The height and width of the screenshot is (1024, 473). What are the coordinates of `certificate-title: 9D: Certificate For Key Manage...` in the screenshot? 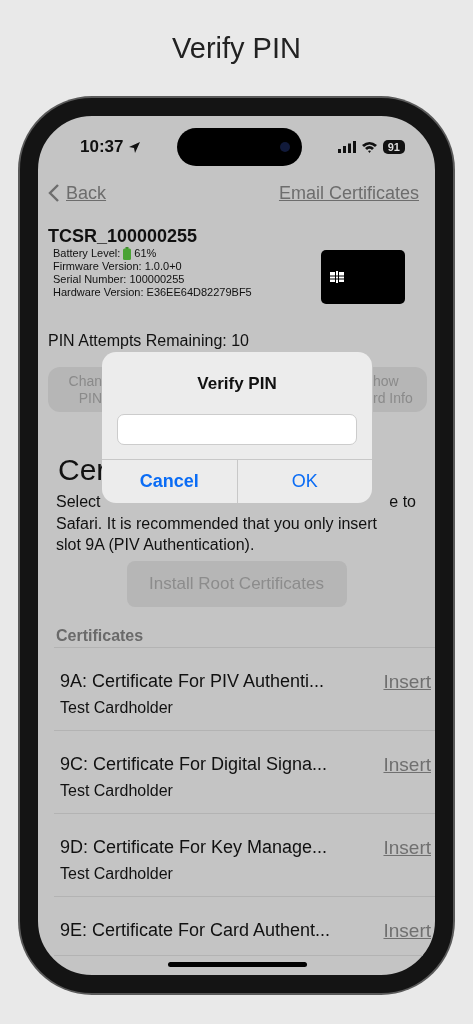 It's located at (194, 847).